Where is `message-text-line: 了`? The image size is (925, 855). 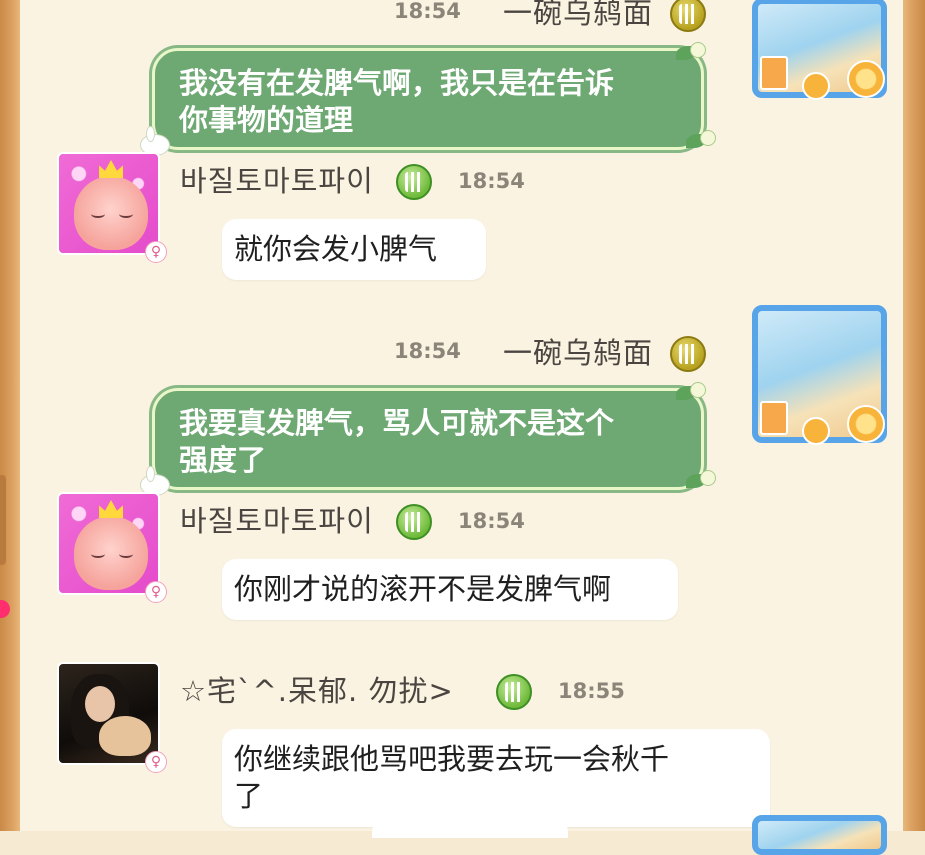
message-text-line: 了 is located at coordinates (249, 796).